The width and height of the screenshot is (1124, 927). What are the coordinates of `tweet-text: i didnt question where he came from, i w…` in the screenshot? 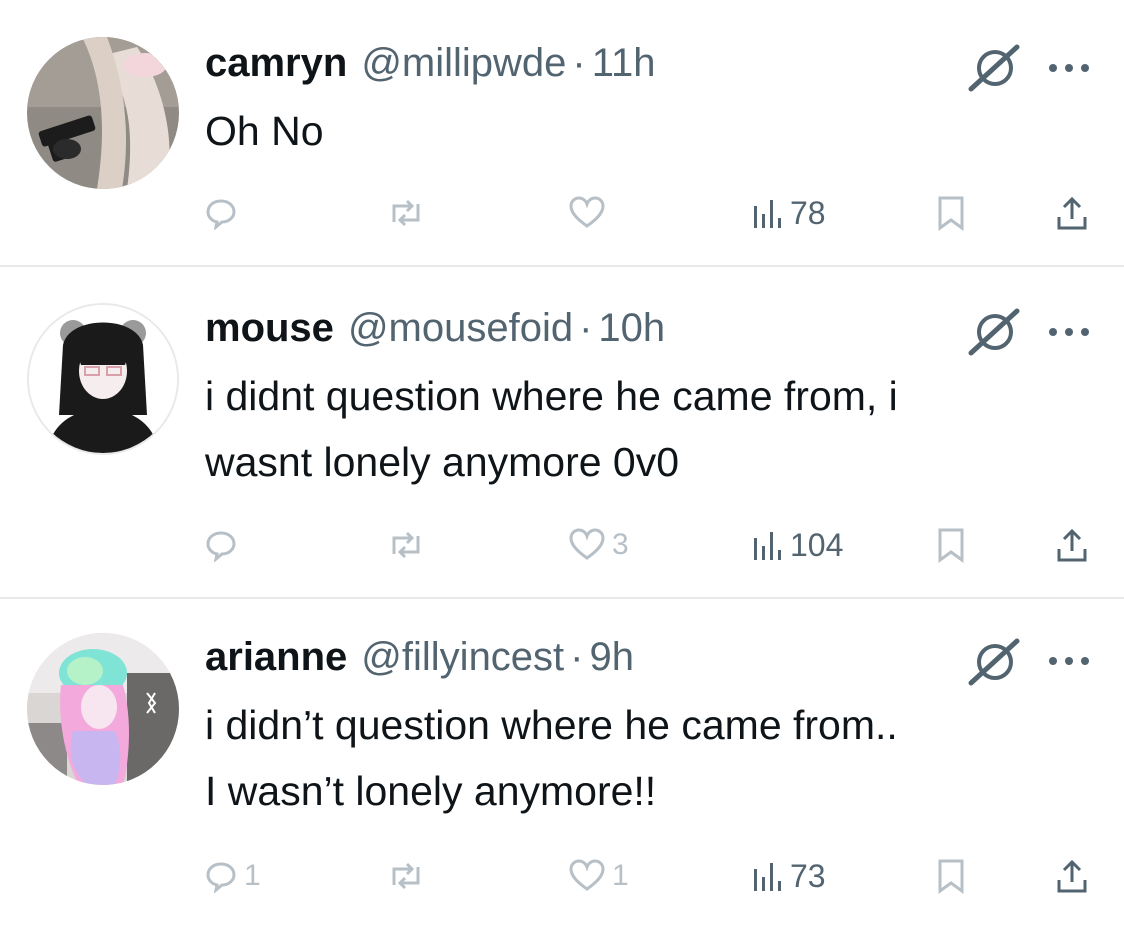 It's located at (655, 429).